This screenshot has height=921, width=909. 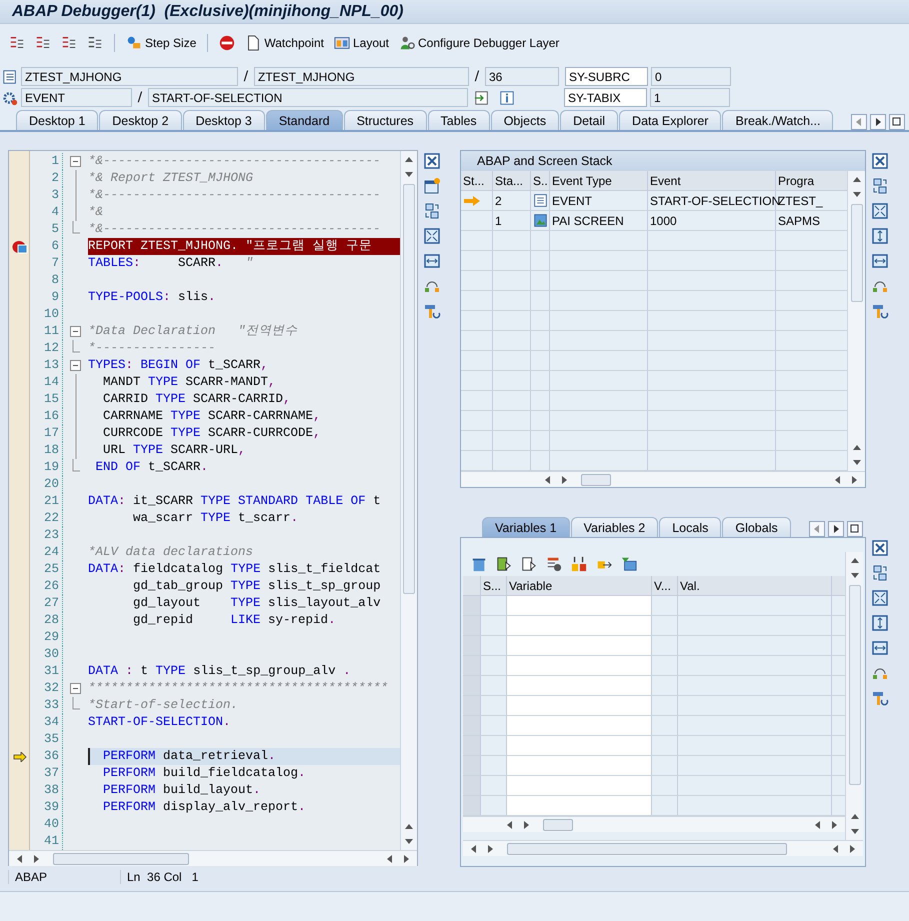 What do you see at coordinates (880, 598) in the screenshot?
I see `expand-icon` at bounding box center [880, 598].